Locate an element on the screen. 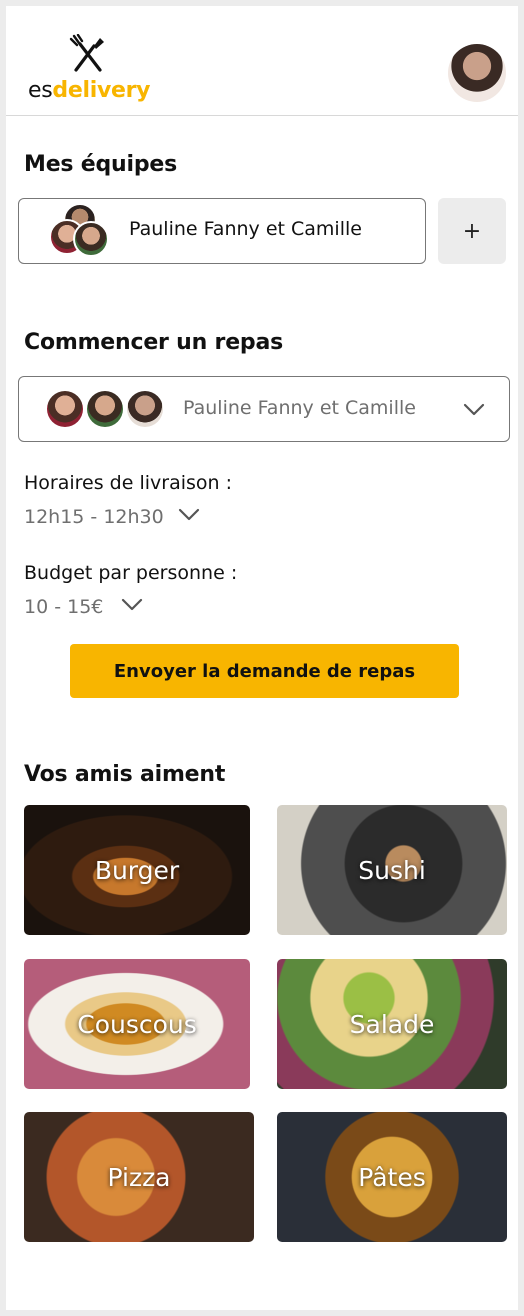 The height and width of the screenshot is (1316, 524). cuisine-label: Salade is located at coordinates (392, 1024).